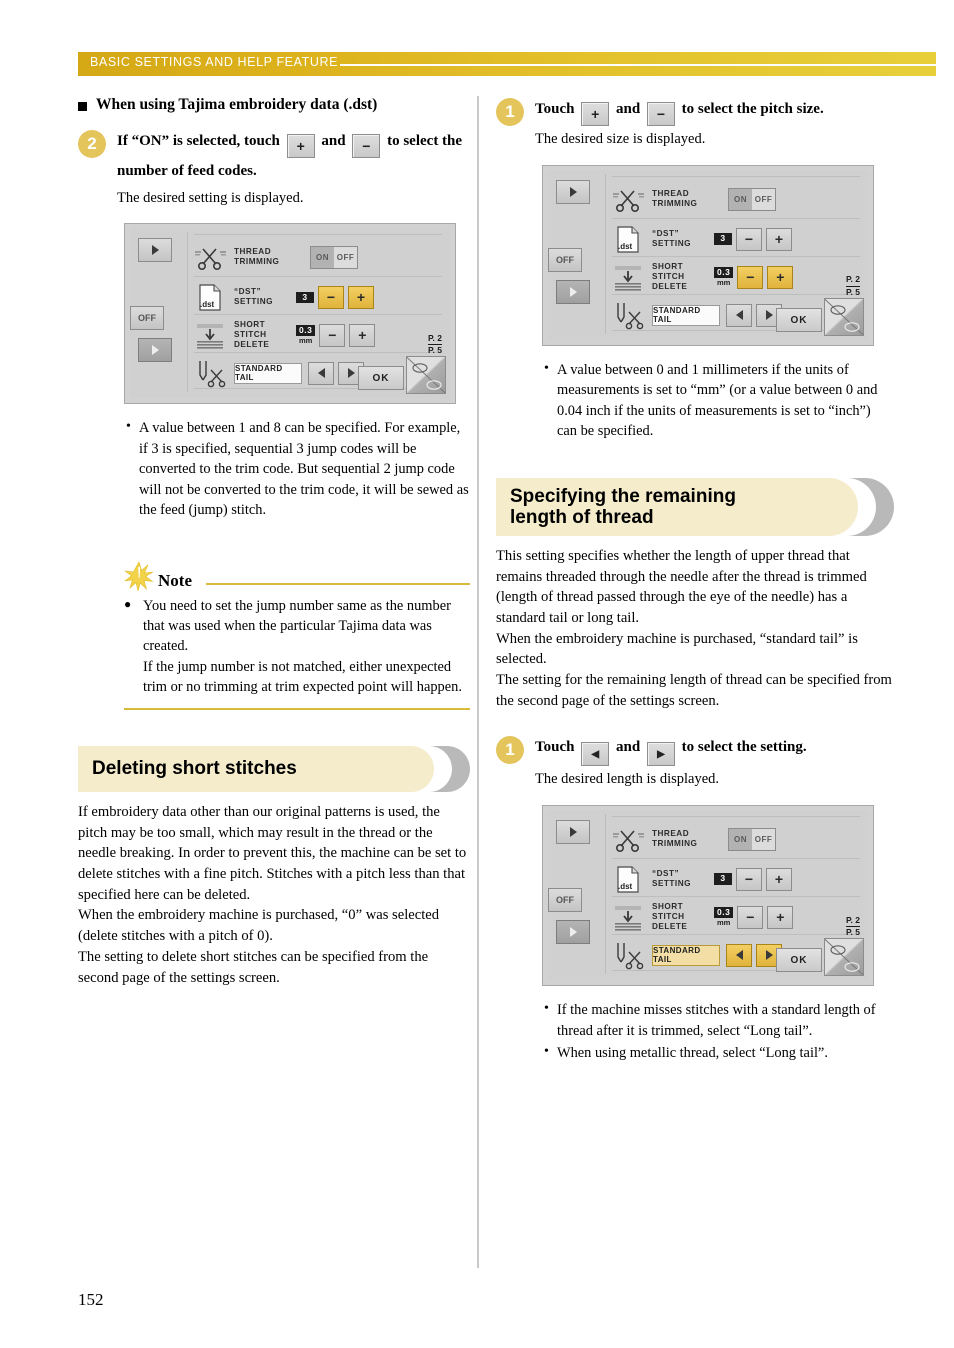  I want to click on lcd-label-thread-trimming: THREAD TRIMMING, so click(257, 257).